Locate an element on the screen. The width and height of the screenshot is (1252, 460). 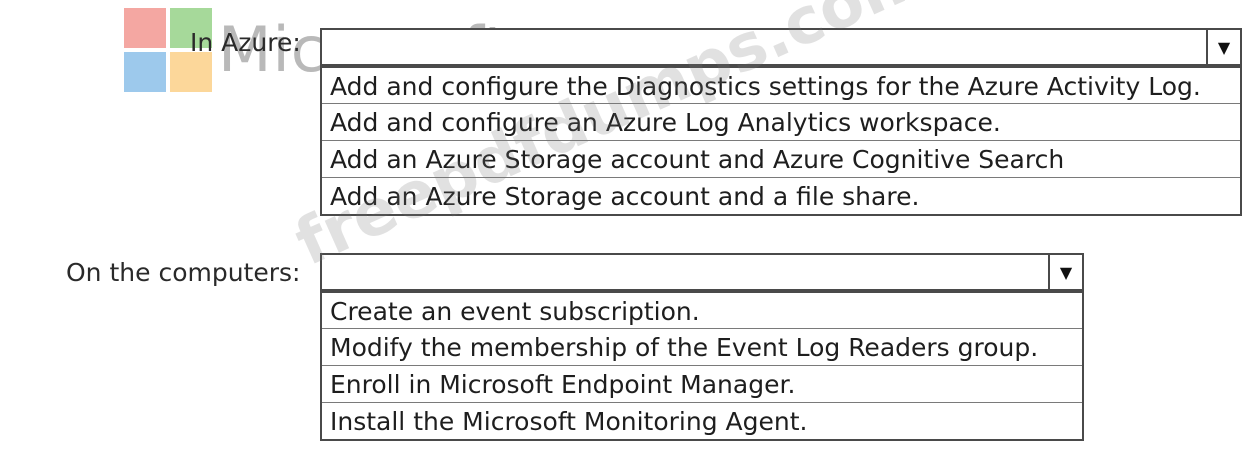
azure-label: In Azure: is located at coordinates (245, 42).